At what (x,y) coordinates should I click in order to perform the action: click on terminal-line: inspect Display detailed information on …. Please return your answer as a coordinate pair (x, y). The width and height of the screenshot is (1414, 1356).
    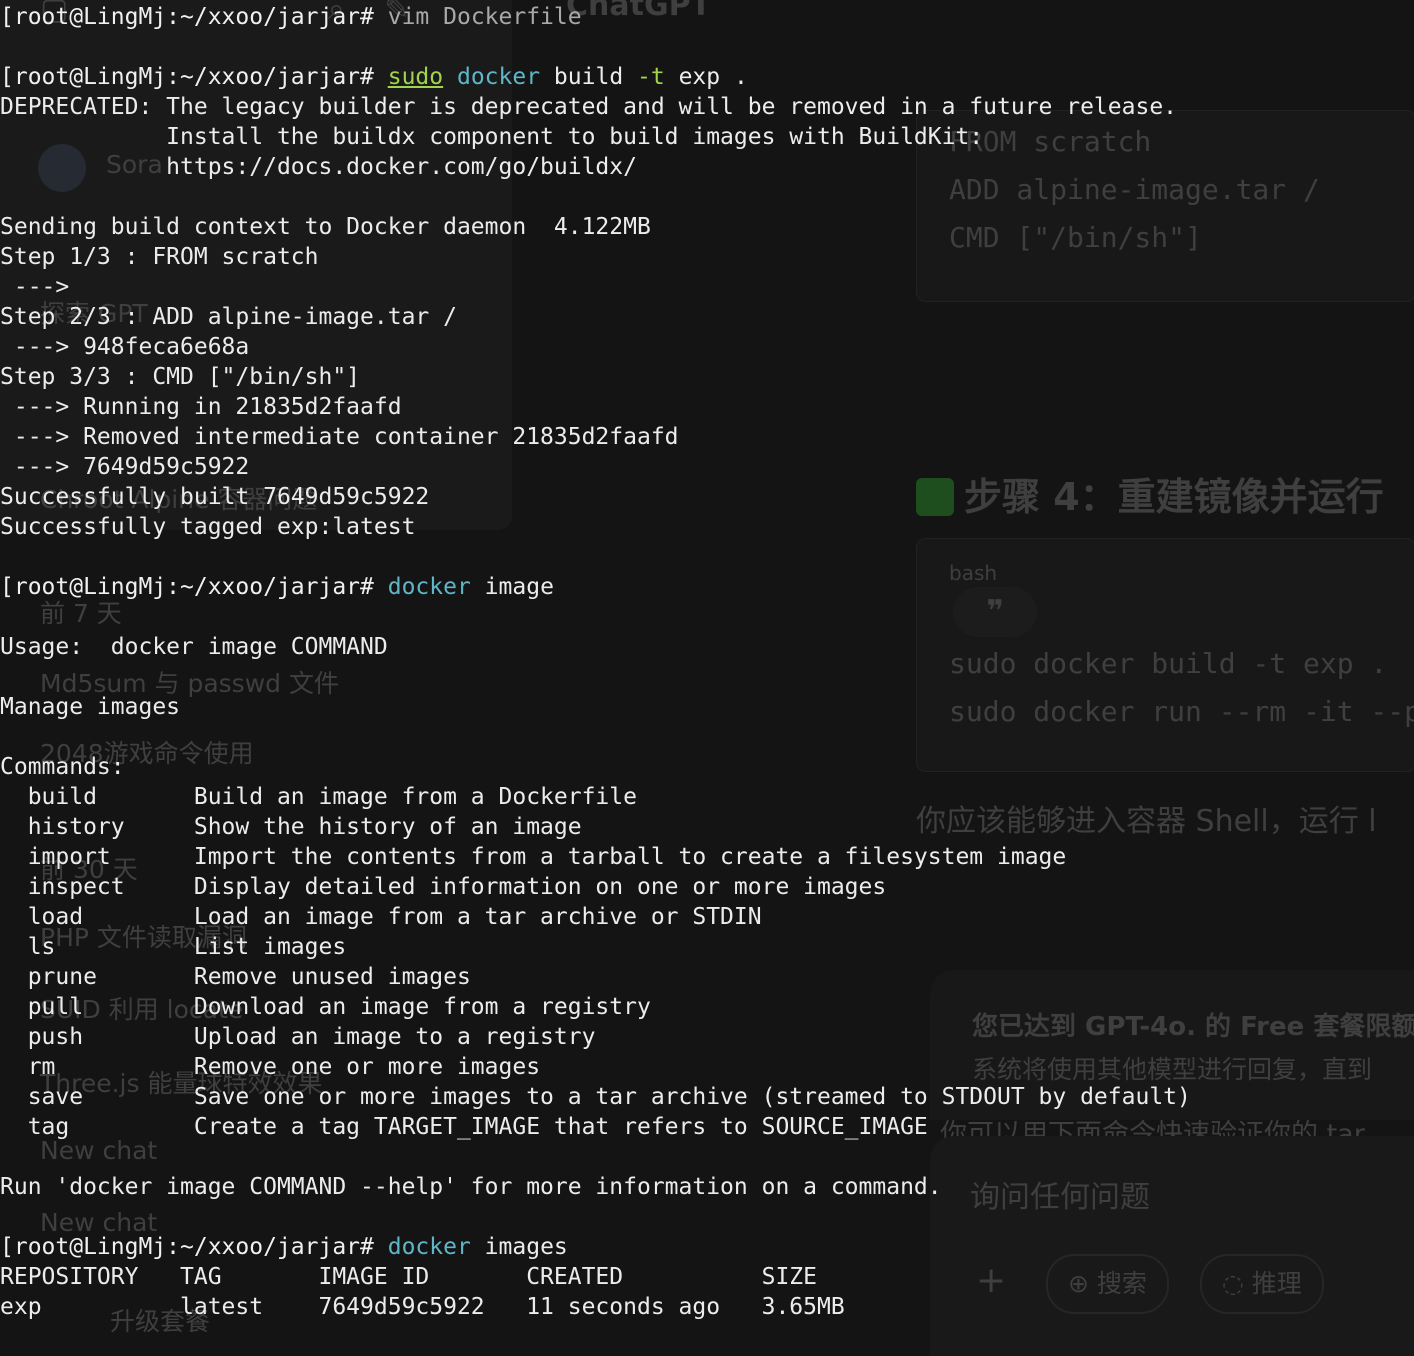
    Looking at the image, I should click on (707, 887).